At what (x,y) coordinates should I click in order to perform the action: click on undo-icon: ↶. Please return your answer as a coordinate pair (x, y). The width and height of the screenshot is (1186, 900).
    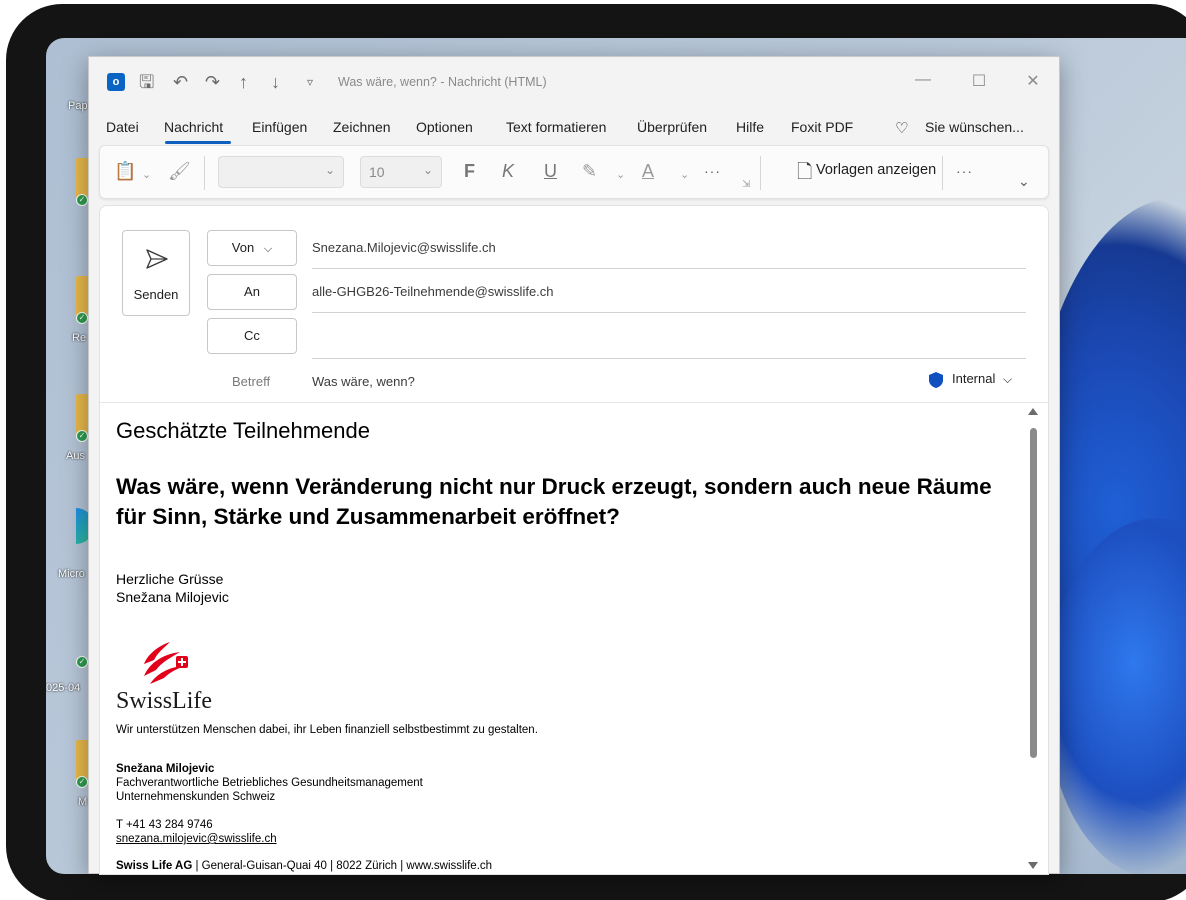
    Looking at the image, I should click on (180, 82).